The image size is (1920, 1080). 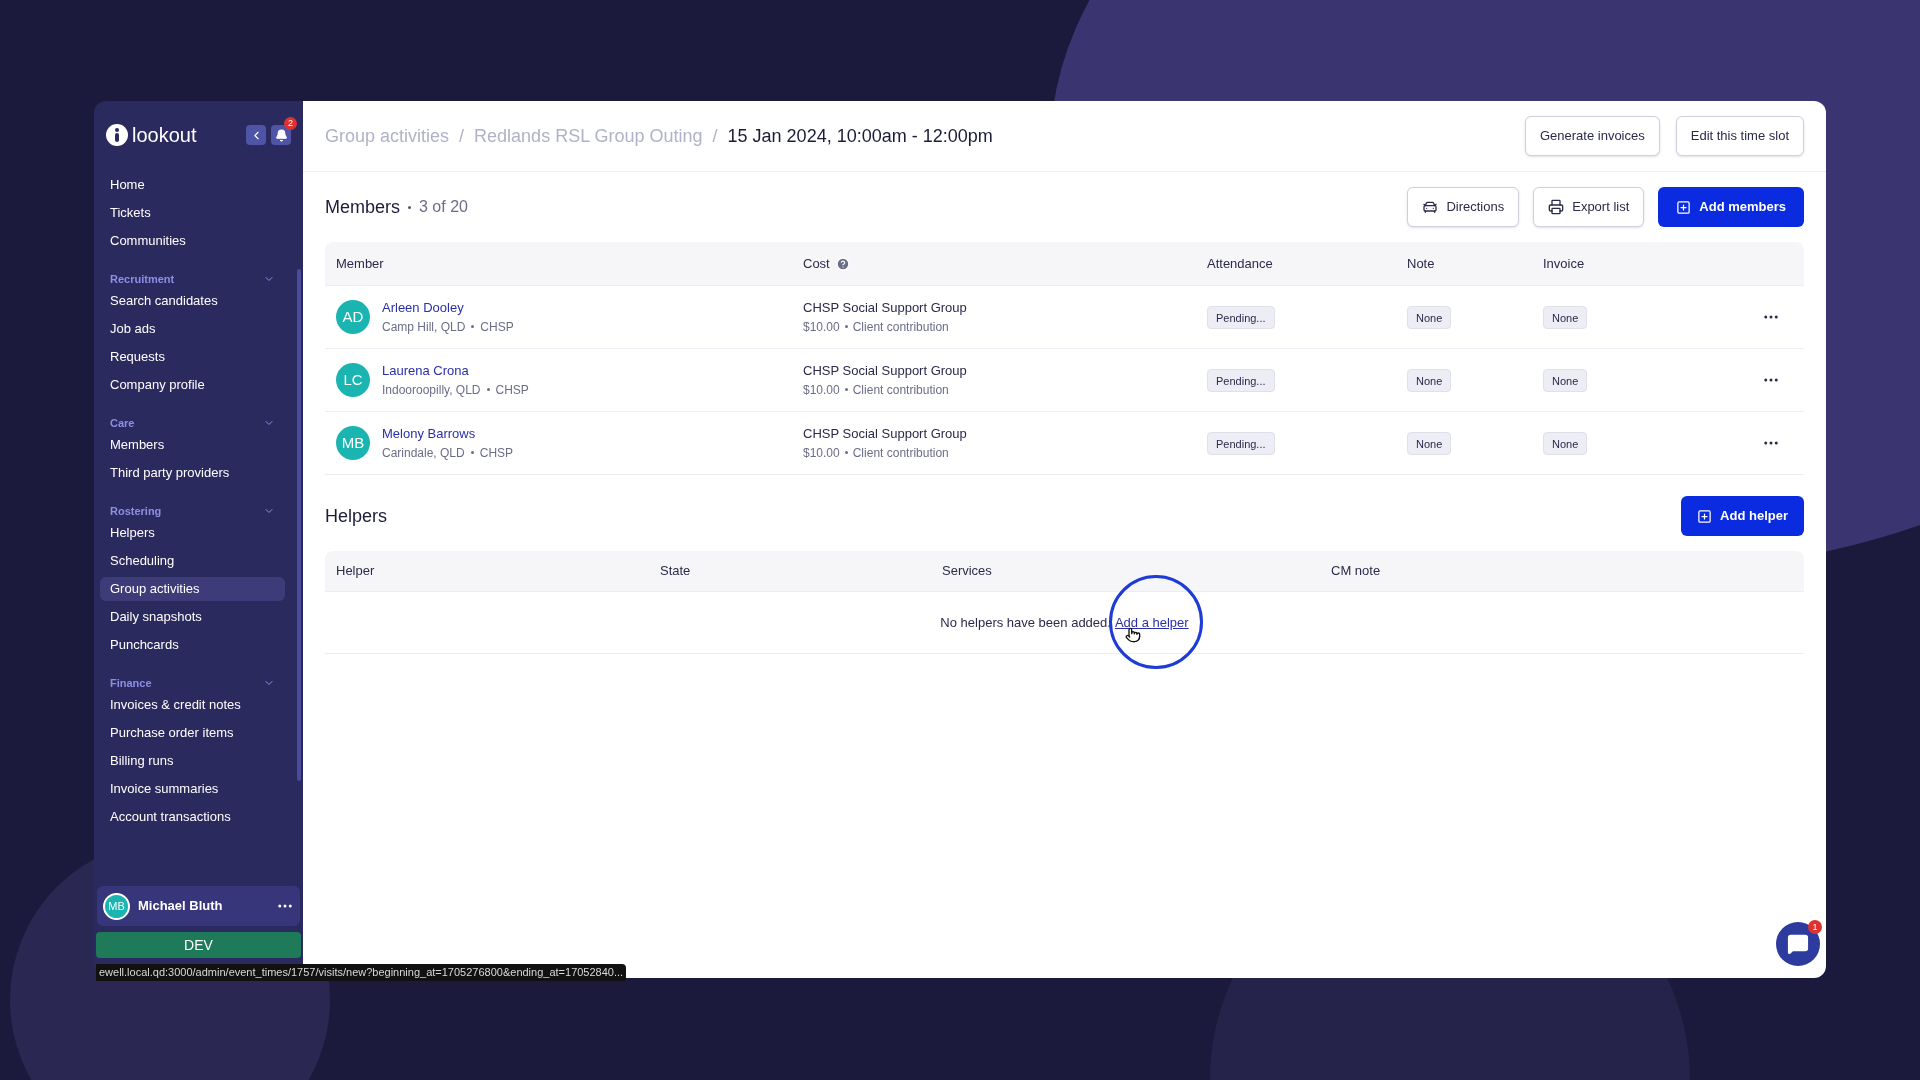 What do you see at coordinates (117, 135) in the screenshot?
I see `logo-icon` at bounding box center [117, 135].